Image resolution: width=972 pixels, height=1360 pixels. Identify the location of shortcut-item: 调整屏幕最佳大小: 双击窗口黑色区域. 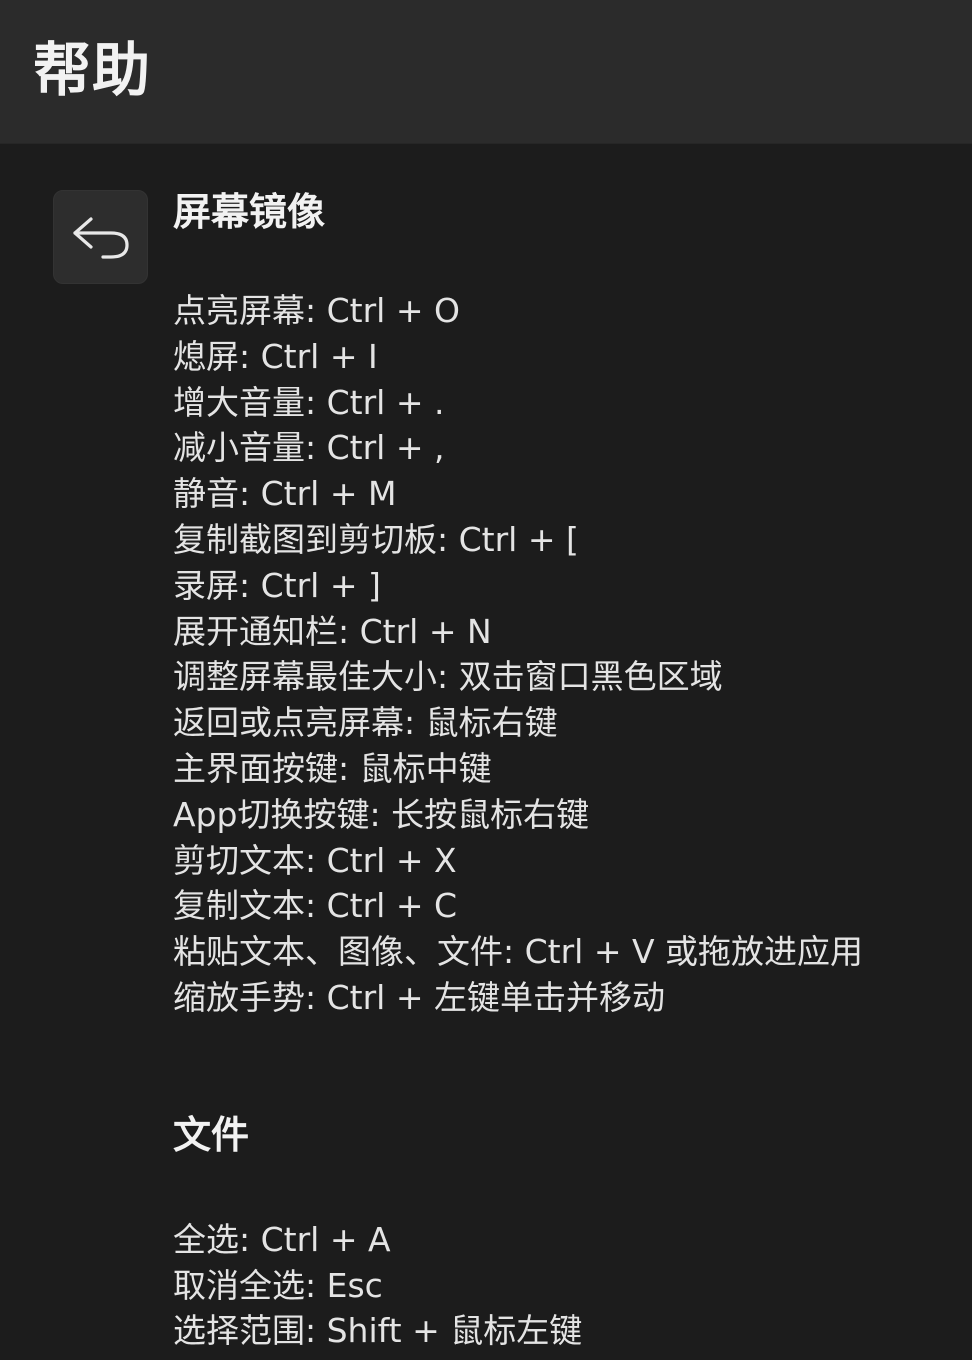
(448, 677).